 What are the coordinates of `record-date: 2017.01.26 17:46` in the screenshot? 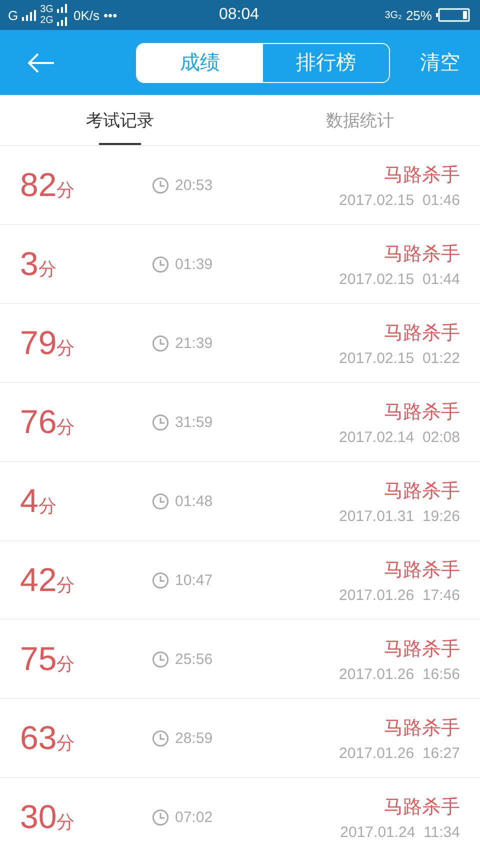 It's located at (399, 595).